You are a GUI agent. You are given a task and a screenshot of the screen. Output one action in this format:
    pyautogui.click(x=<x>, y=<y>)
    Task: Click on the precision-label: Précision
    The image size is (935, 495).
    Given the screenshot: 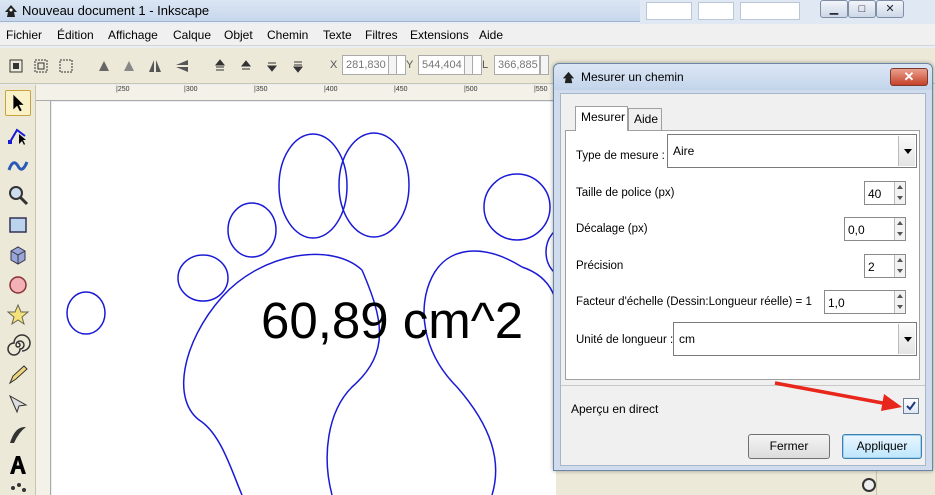 What is the action you would take?
    pyautogui.click(x=600, y=266)
    